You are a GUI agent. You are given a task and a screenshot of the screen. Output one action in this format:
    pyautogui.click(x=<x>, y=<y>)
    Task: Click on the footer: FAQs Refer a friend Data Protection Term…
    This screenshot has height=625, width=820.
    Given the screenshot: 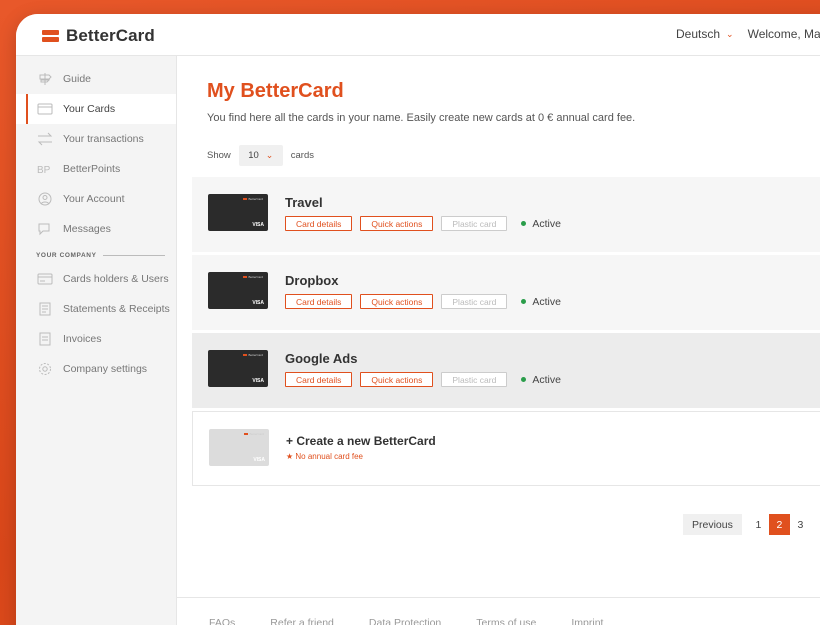 What is the action you would take?
    pyautogui.click(x=498, y=611)
    